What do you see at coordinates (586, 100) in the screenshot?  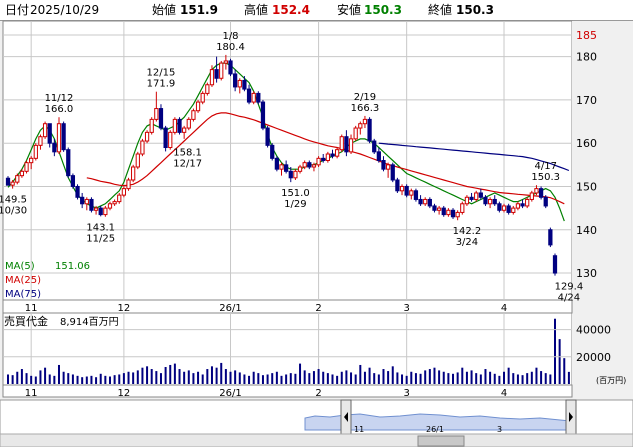 I see `price-tick-label: 170` at bounding box center [586, 100].